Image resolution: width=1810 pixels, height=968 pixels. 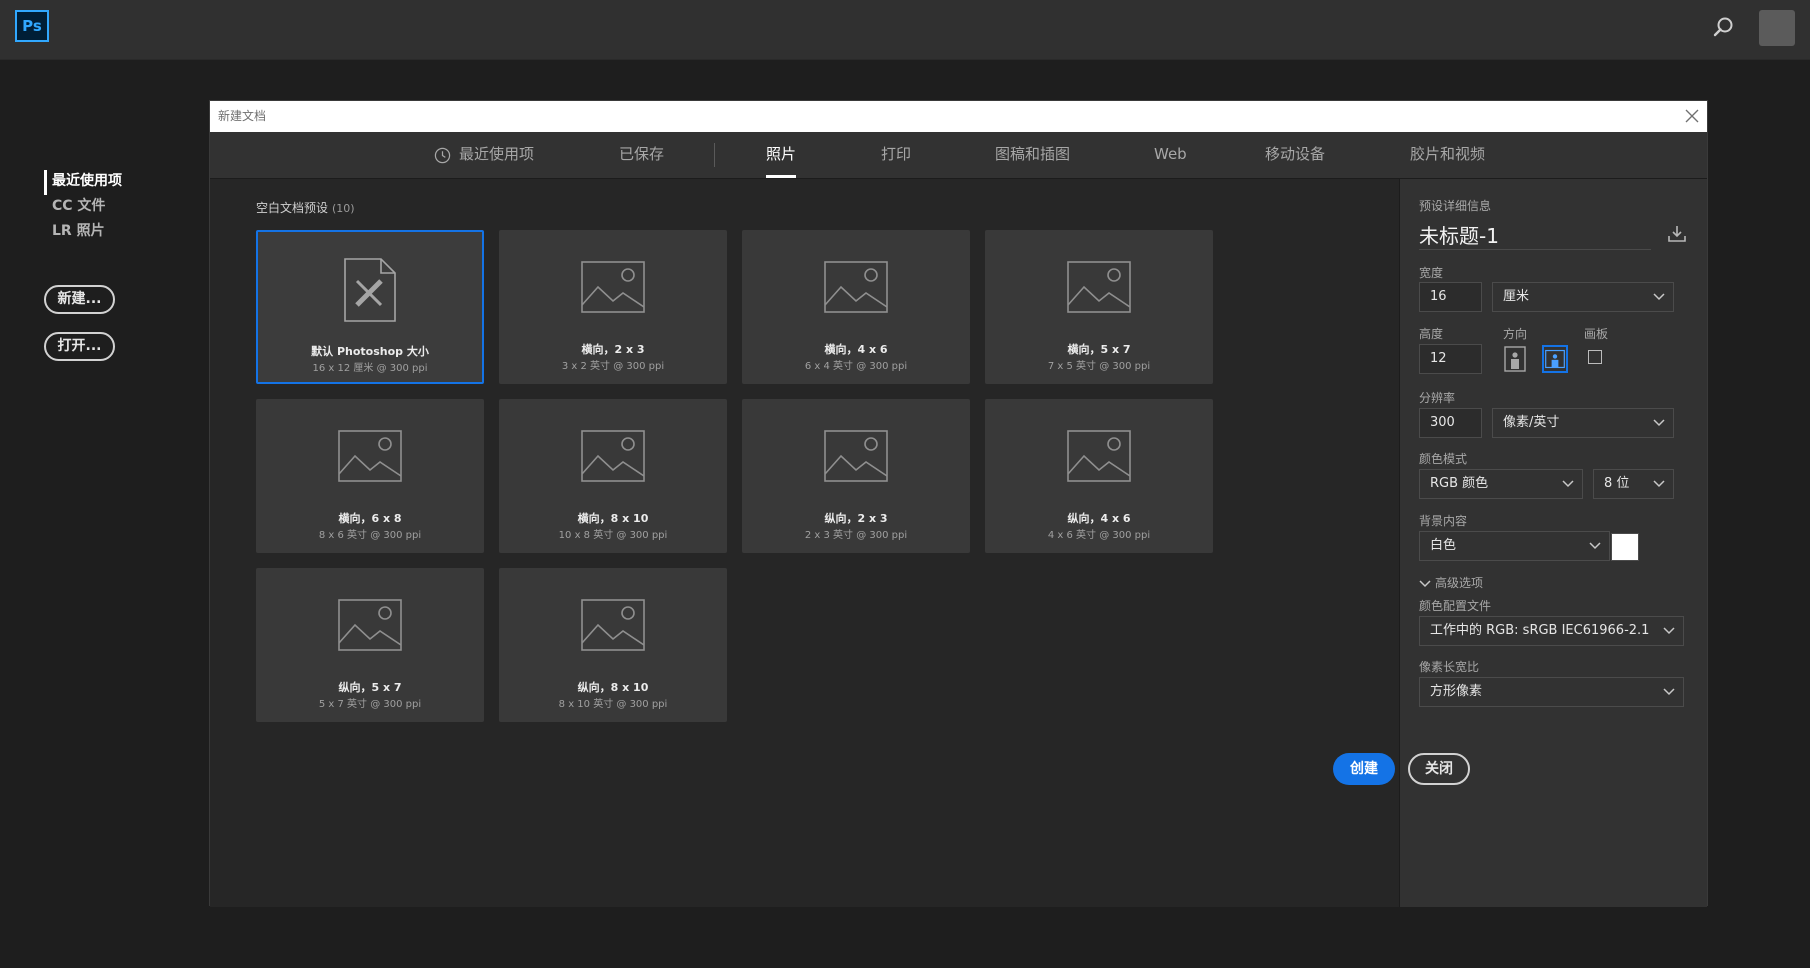 I want to click on preset-subtitle: 7 x 5 英寸 @ 300 ppi, so click(x=1099, y=366).